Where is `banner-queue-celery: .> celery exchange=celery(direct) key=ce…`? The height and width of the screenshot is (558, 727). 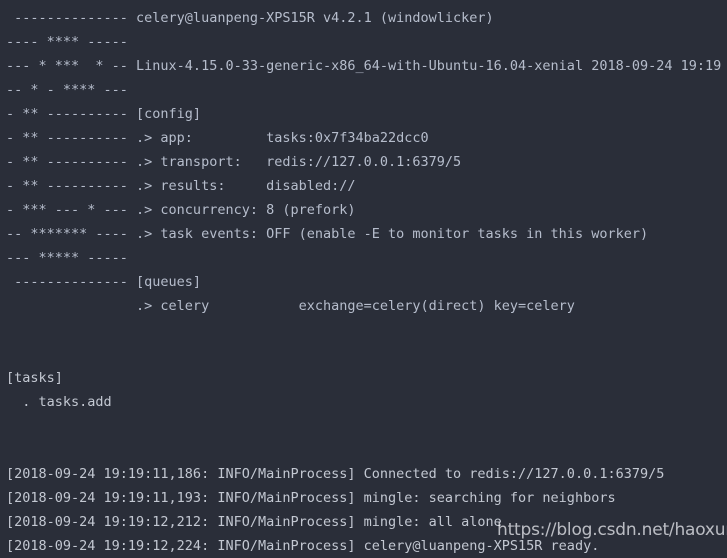
banner-queue-celery: .> celery exchange=celery(direct) key=ce… is located at coordinates (290, 306).